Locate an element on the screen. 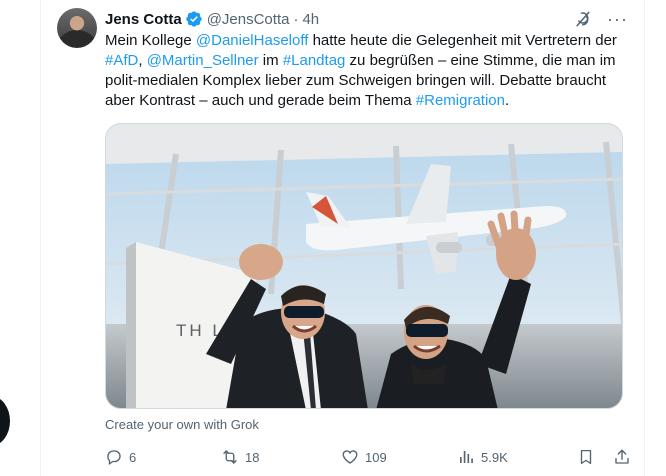 The height and width of the screenshot is (476, 666). text-segment: im is located at coordinates (270, 60).